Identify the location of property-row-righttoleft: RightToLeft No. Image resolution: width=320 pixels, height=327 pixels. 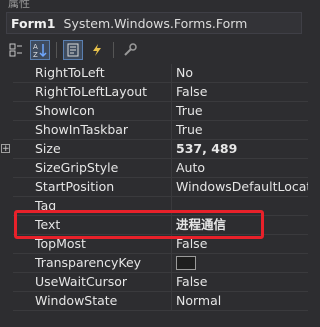
(160, 73).